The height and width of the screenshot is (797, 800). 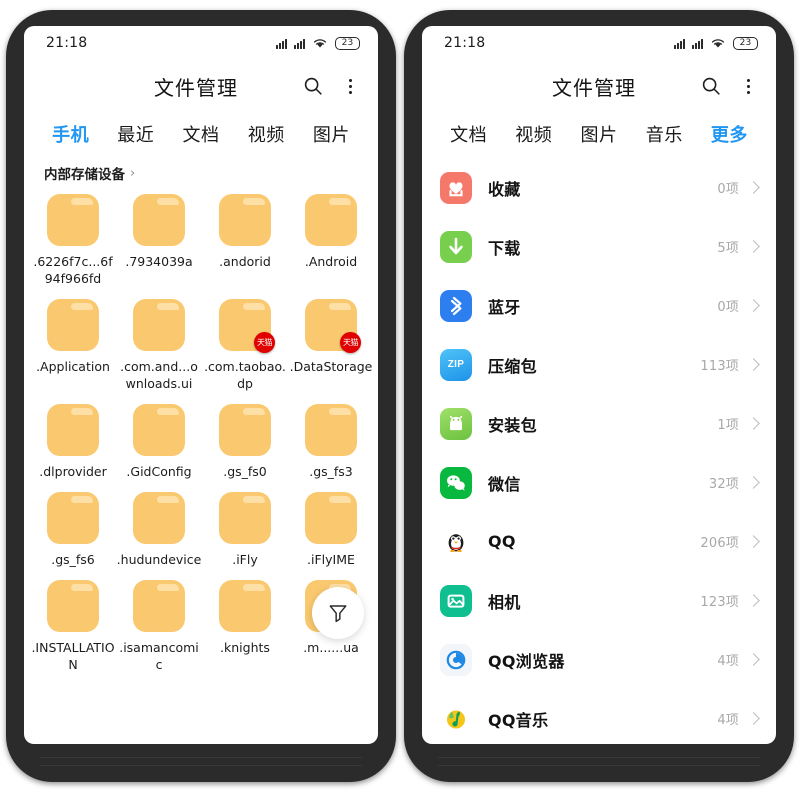 I want to click on folder-item: .6226f7c...6f94f966fd, so click(x=73, y=240).